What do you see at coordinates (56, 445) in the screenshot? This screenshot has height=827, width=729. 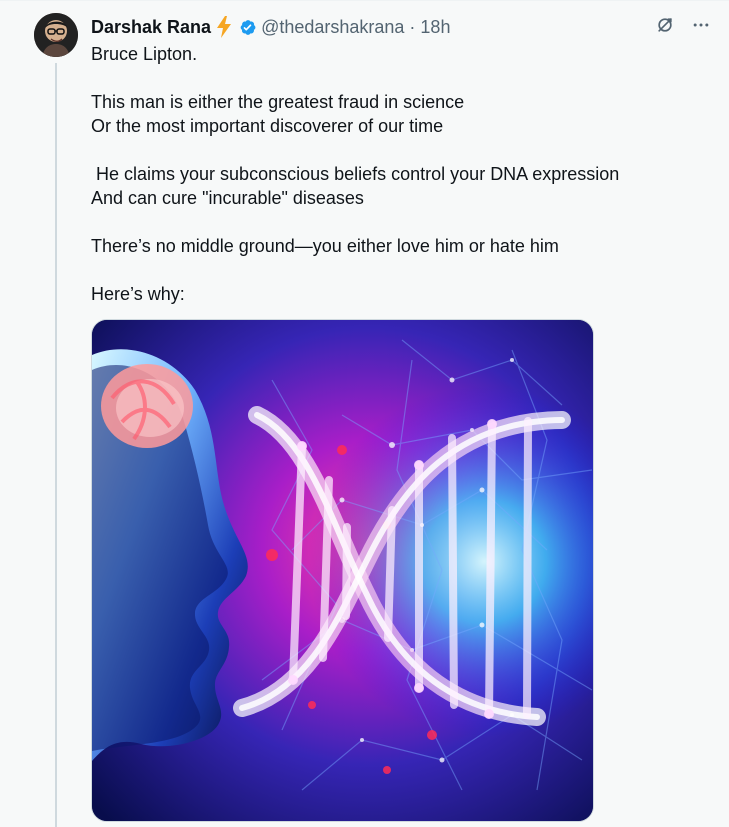 I see `thread-line` at bounding box center [56, 445].